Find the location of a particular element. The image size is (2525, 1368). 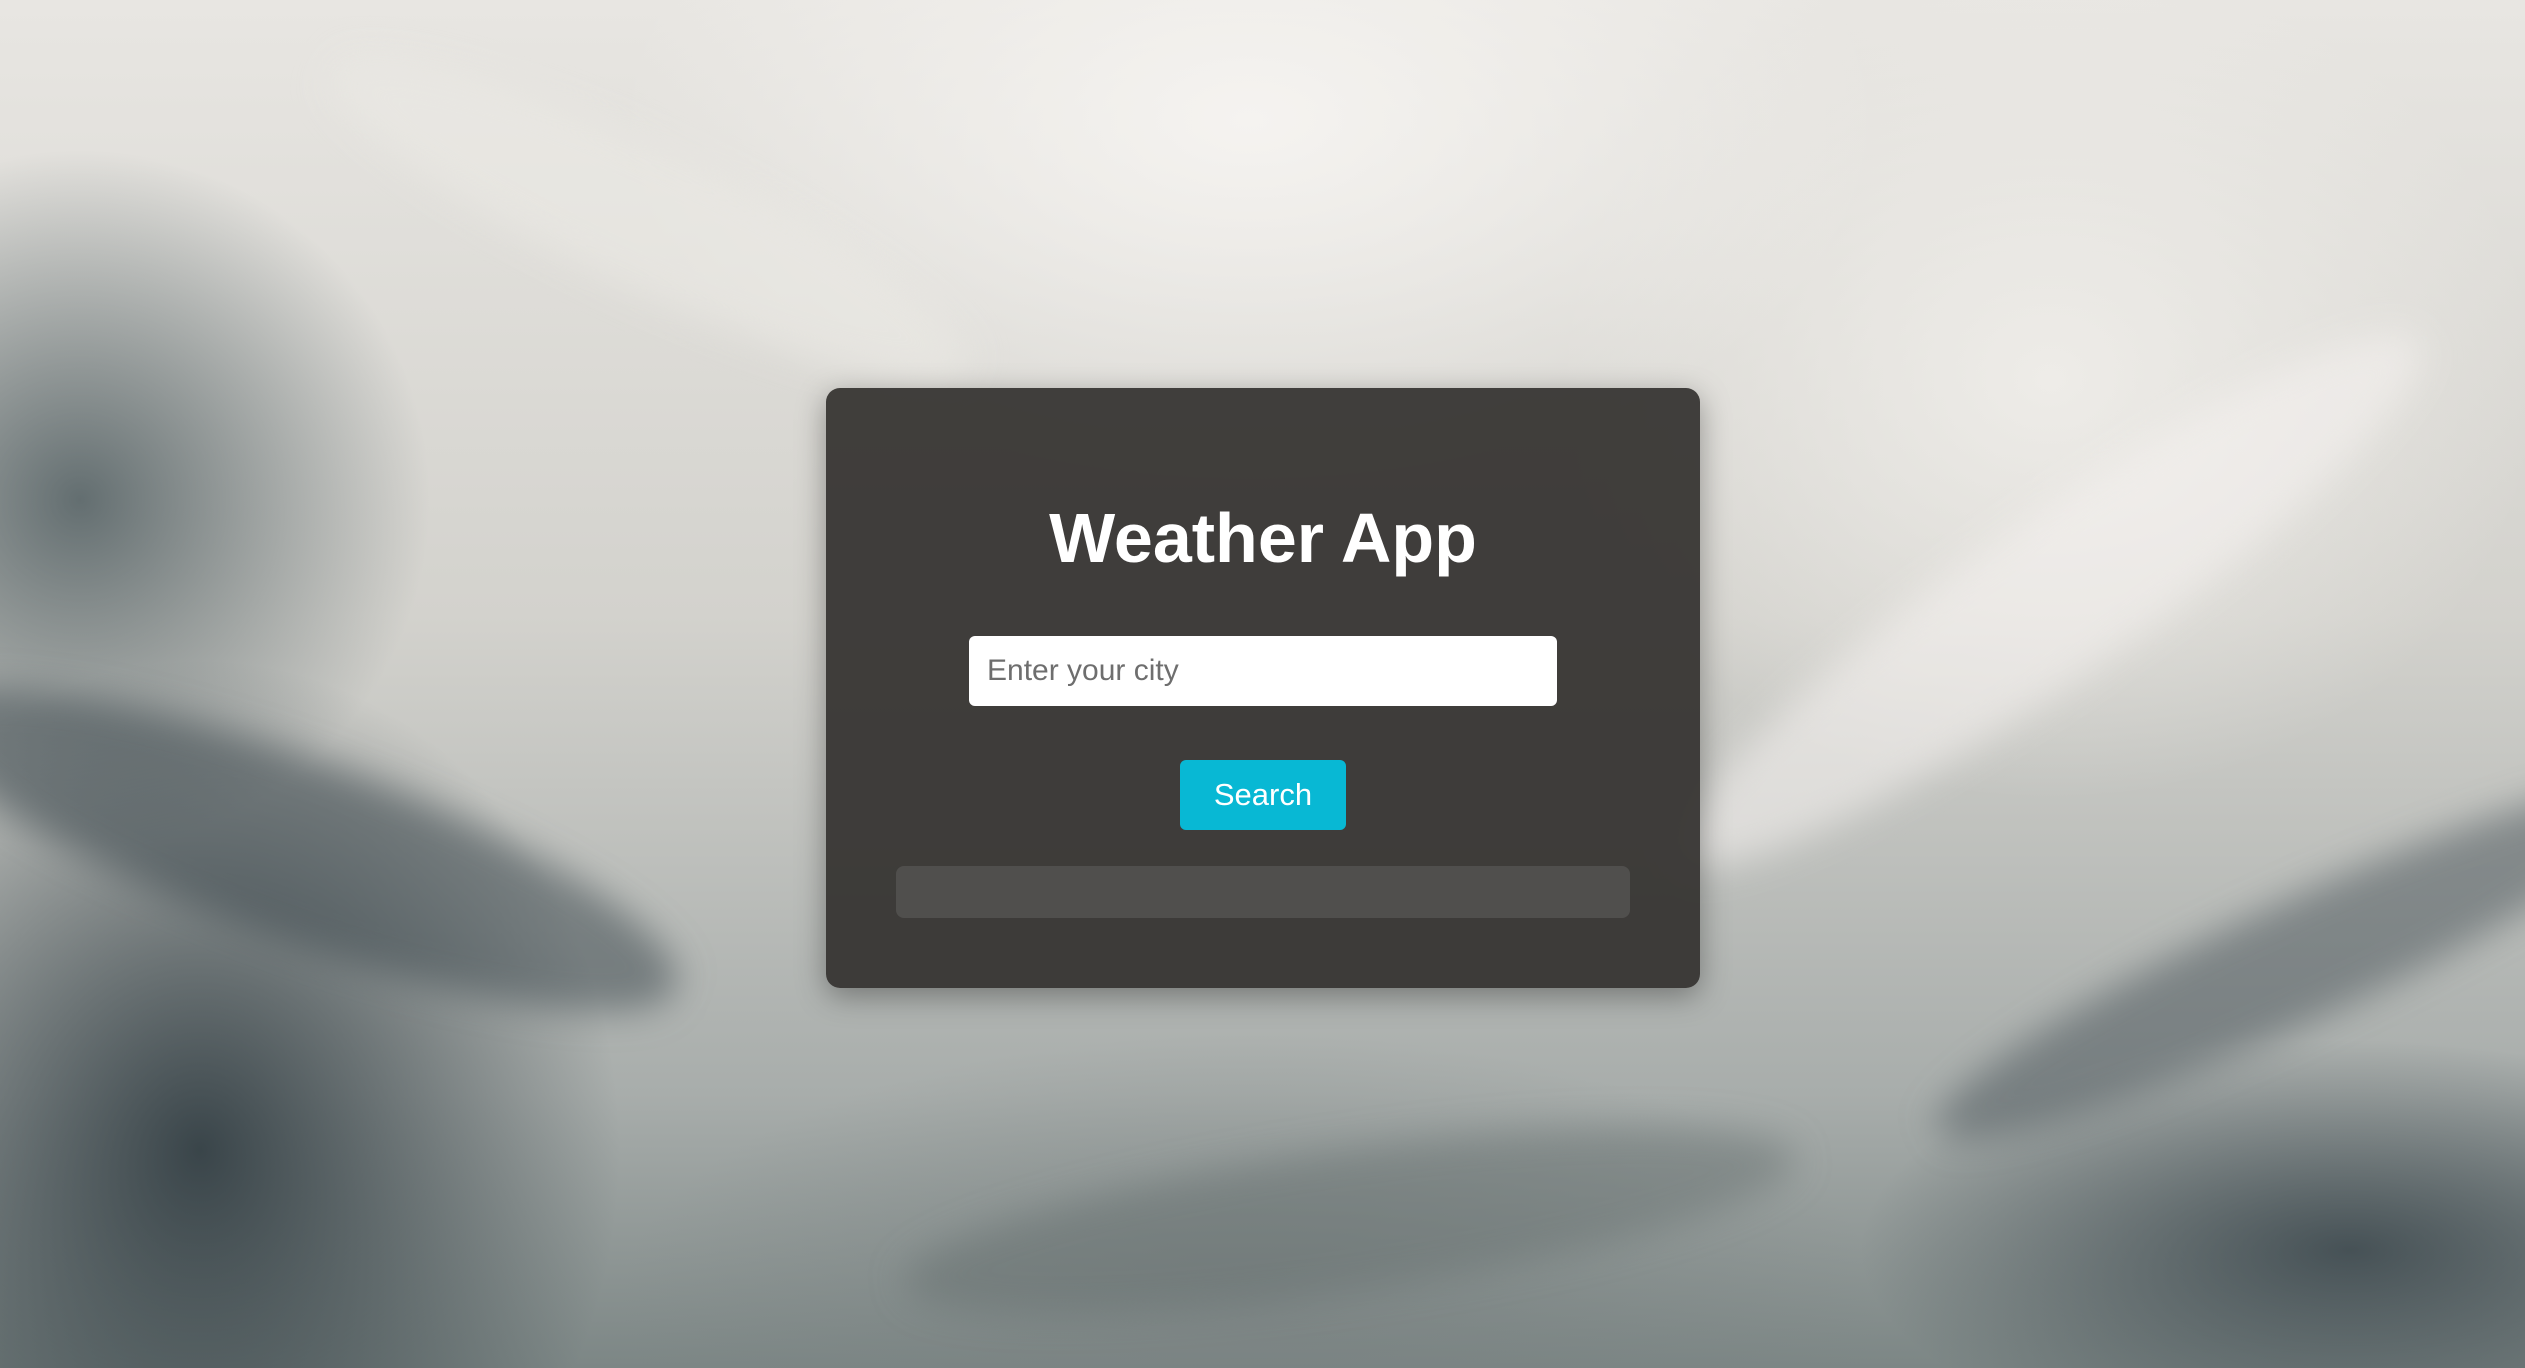

weather-result-panel is located at coordinates (1263, 892).